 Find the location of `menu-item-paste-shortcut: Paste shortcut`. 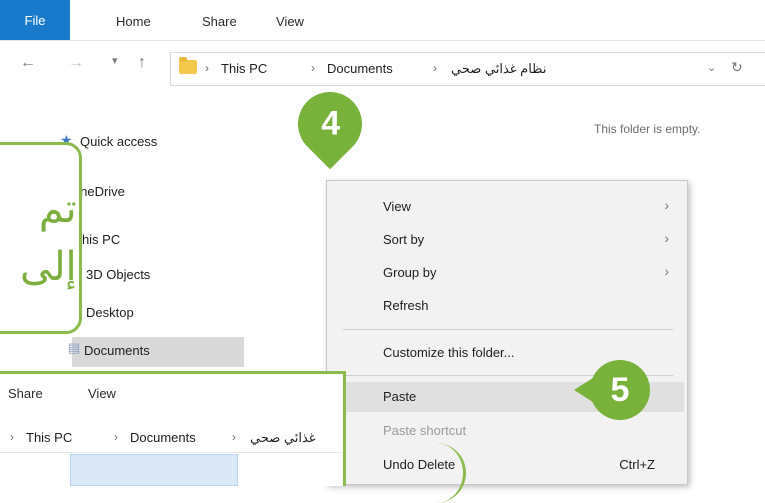

menu-item-paste-shortcut: Paste shortcut is located at coordinates (425, 430).